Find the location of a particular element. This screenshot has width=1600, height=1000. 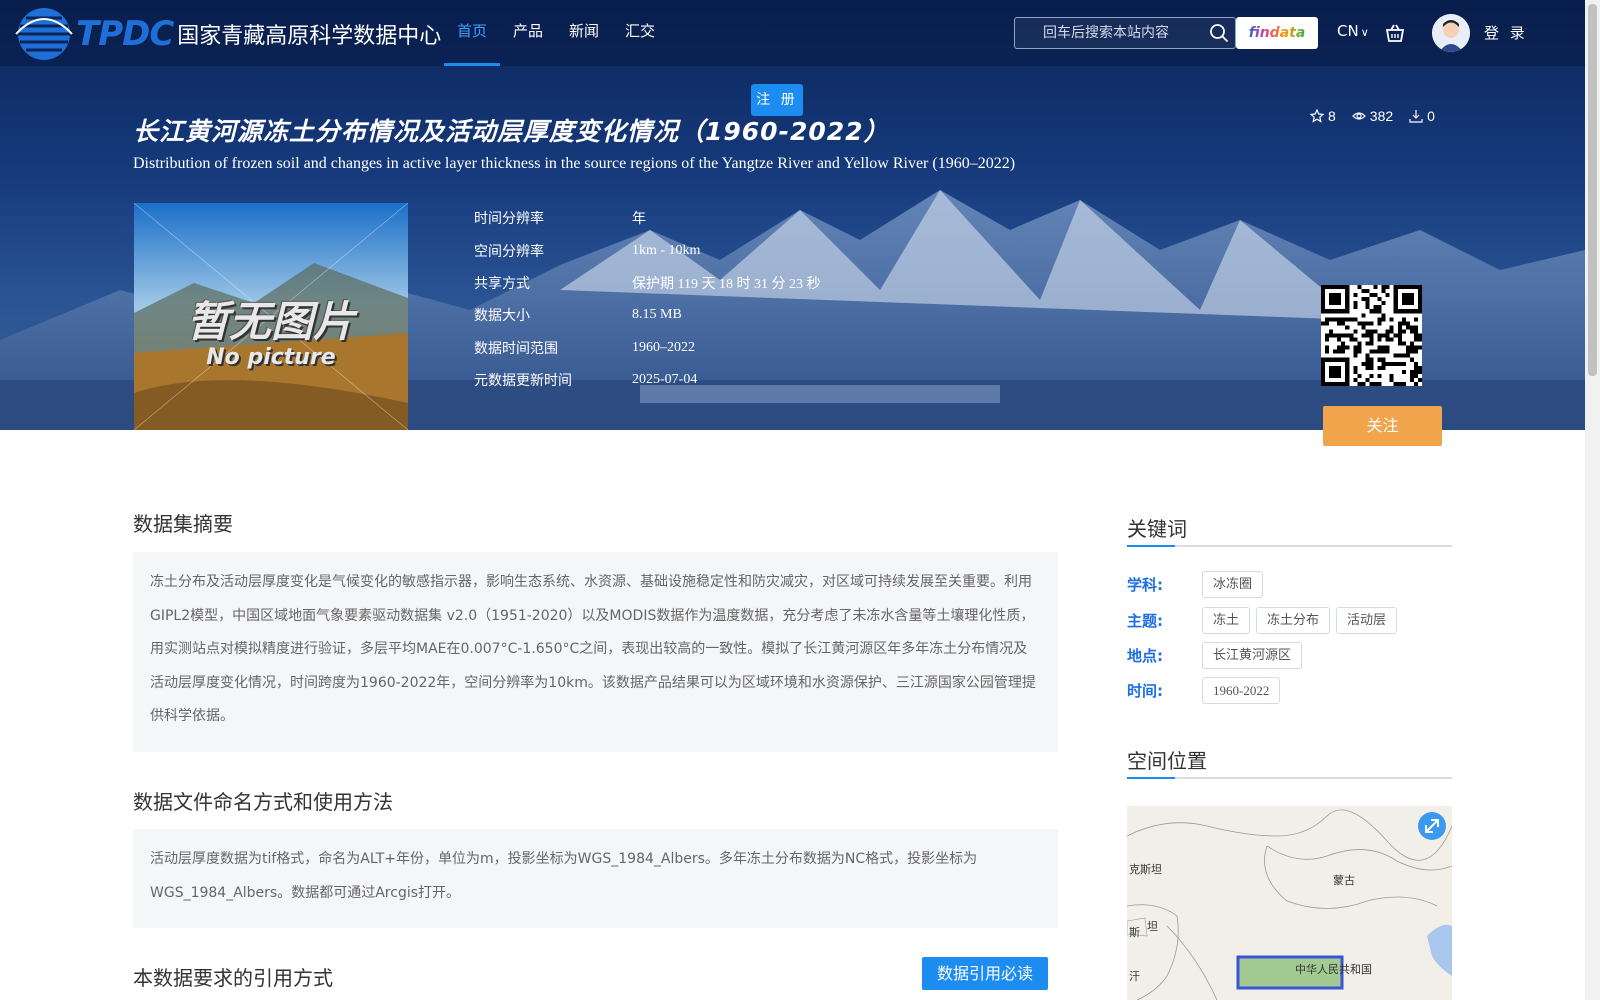

meta-label: 数据大小 is located at coordinates (502, 316).